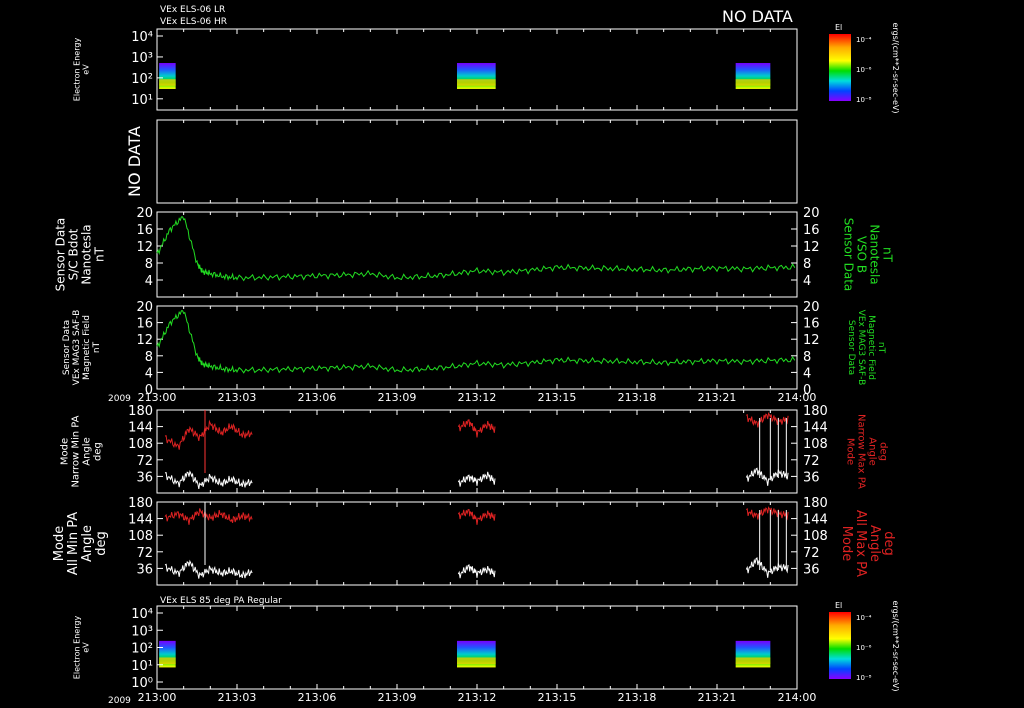  Describe the element at coordinates (871, 347) in the screenshot. I see `right-axis-label: Magnetic Field` at that location.